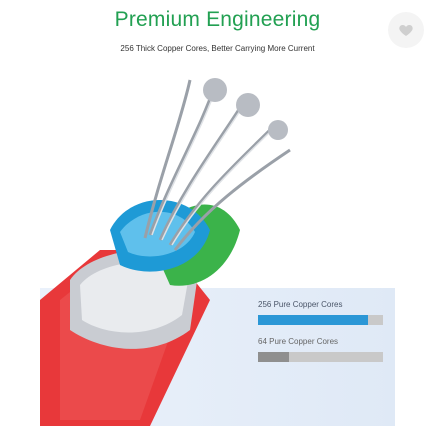 This screenshot has height=431, width=435. I want to click on stat-label: 256 Pure Copper Cores, so click(300, 304).